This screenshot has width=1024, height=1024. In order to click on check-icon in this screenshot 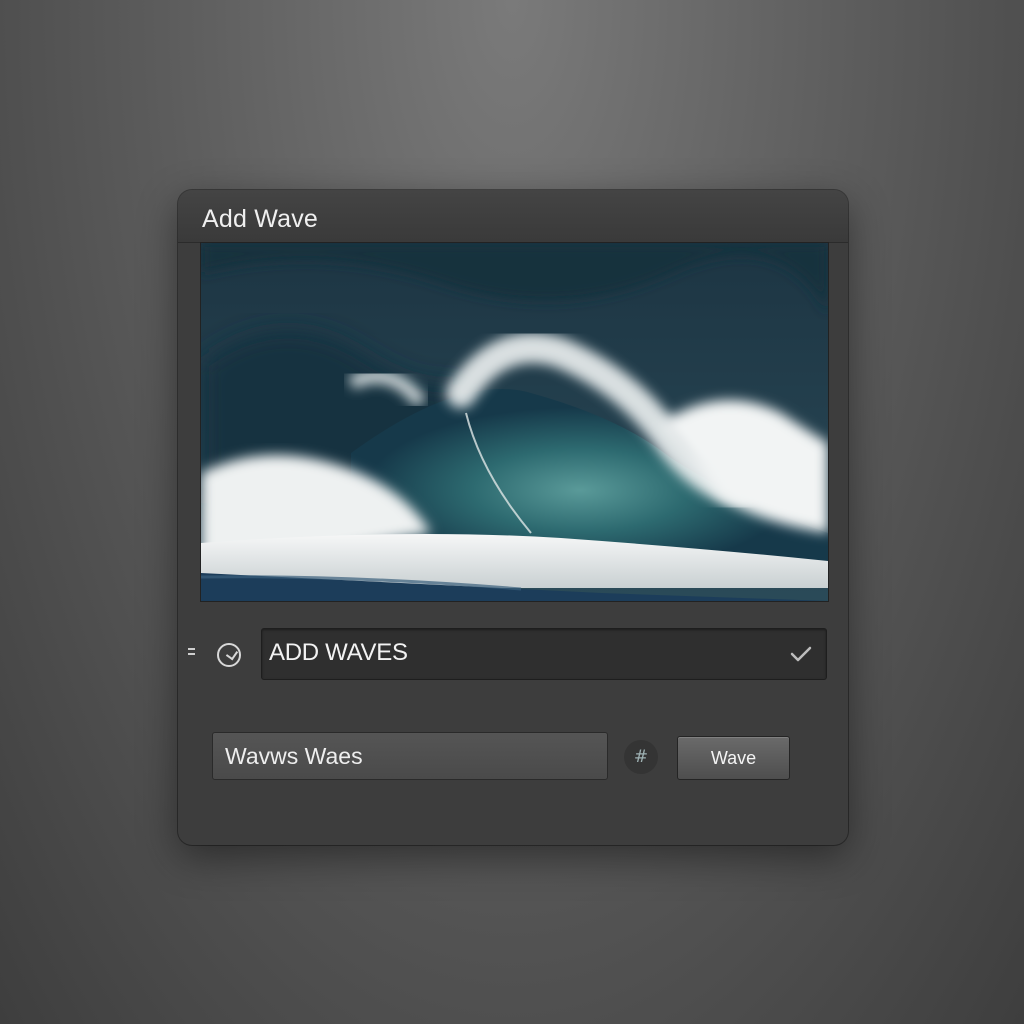, I will do `click(801, 654)`.